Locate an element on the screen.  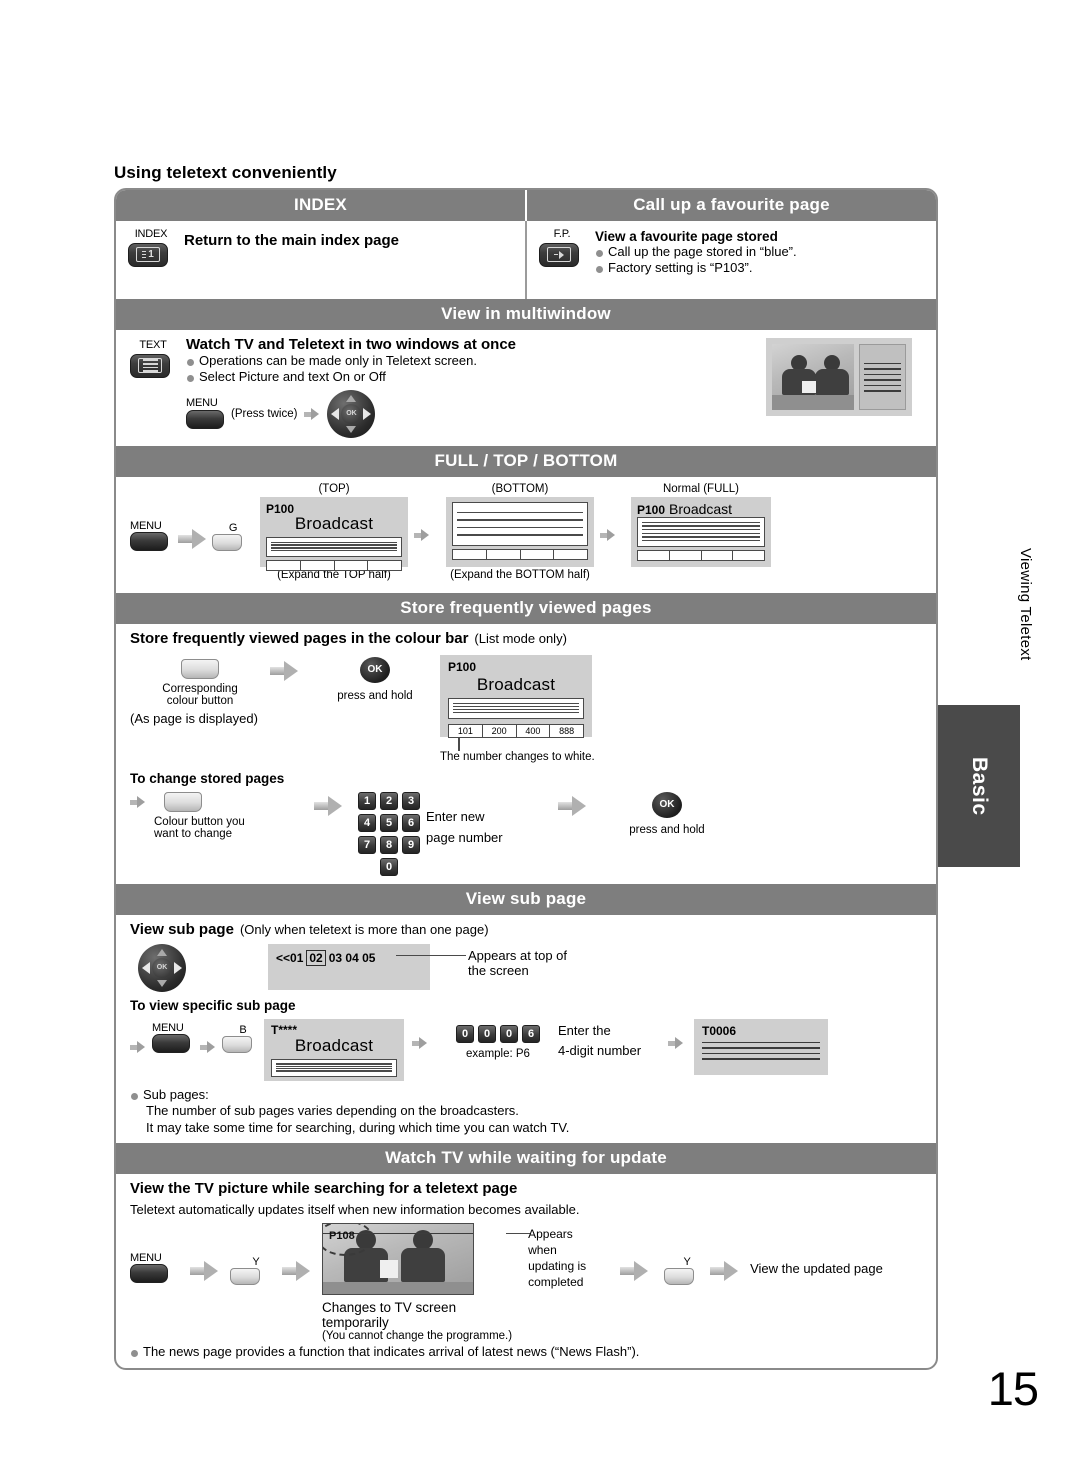
green-colour-button is located at coordinates (227, 543).